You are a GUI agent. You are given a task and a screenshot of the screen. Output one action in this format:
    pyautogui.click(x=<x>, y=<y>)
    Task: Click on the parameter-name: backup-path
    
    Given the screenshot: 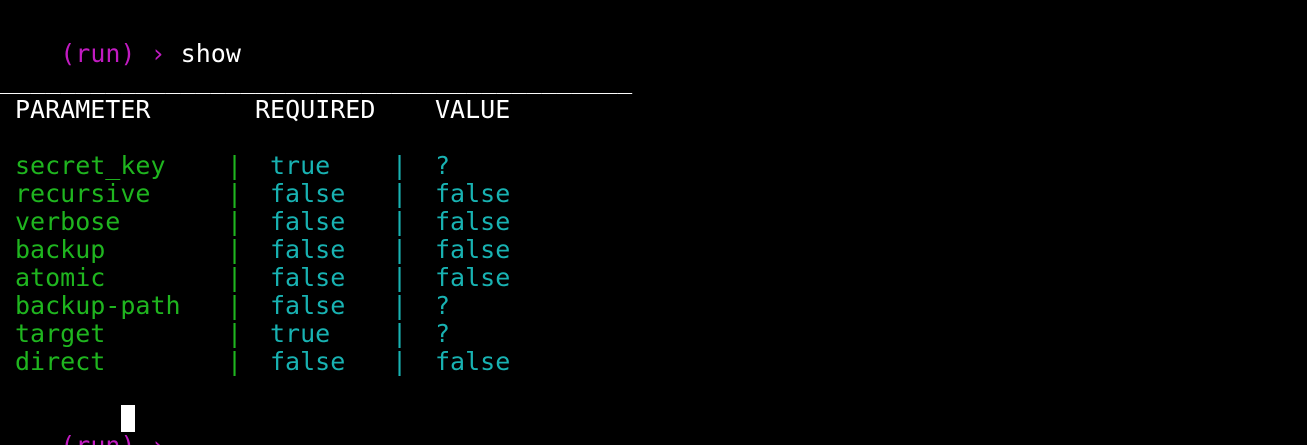 What is the action you would take?
    pyautogui.click(x=98, y=305)
    